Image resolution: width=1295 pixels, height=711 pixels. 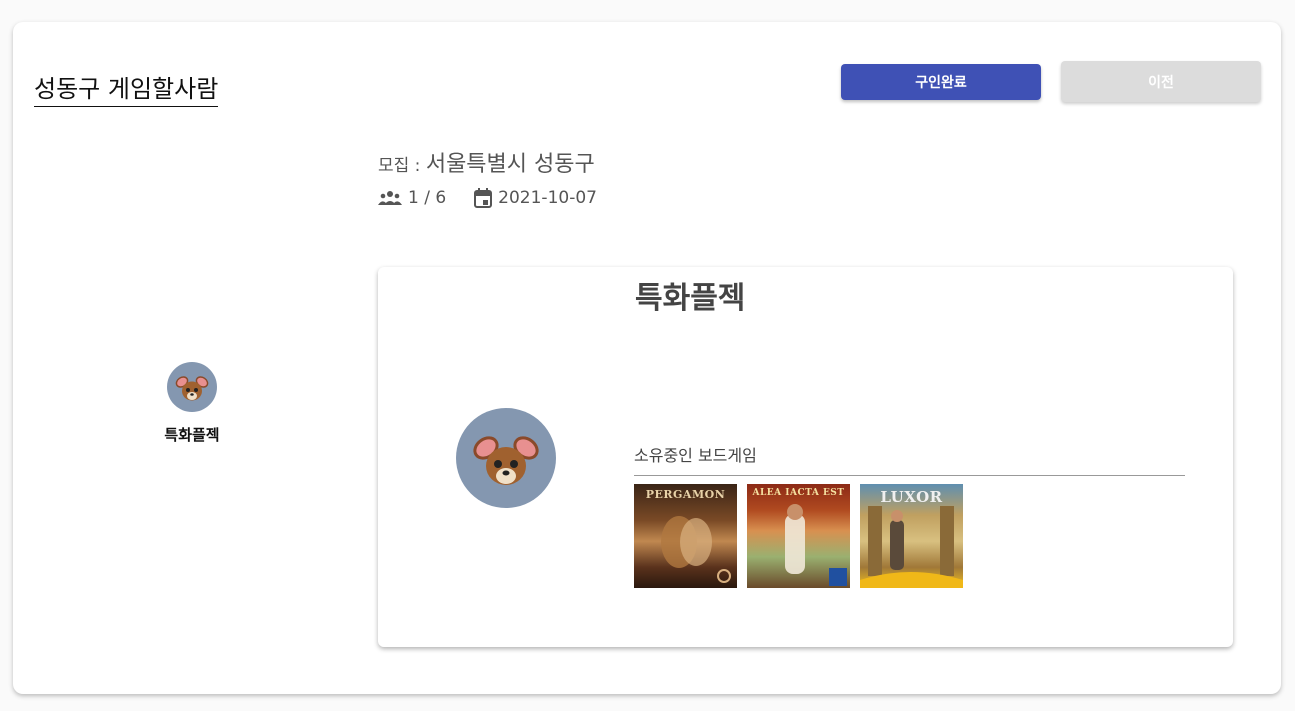 I want to click on detail-avatar, so click(x=506, y=458).